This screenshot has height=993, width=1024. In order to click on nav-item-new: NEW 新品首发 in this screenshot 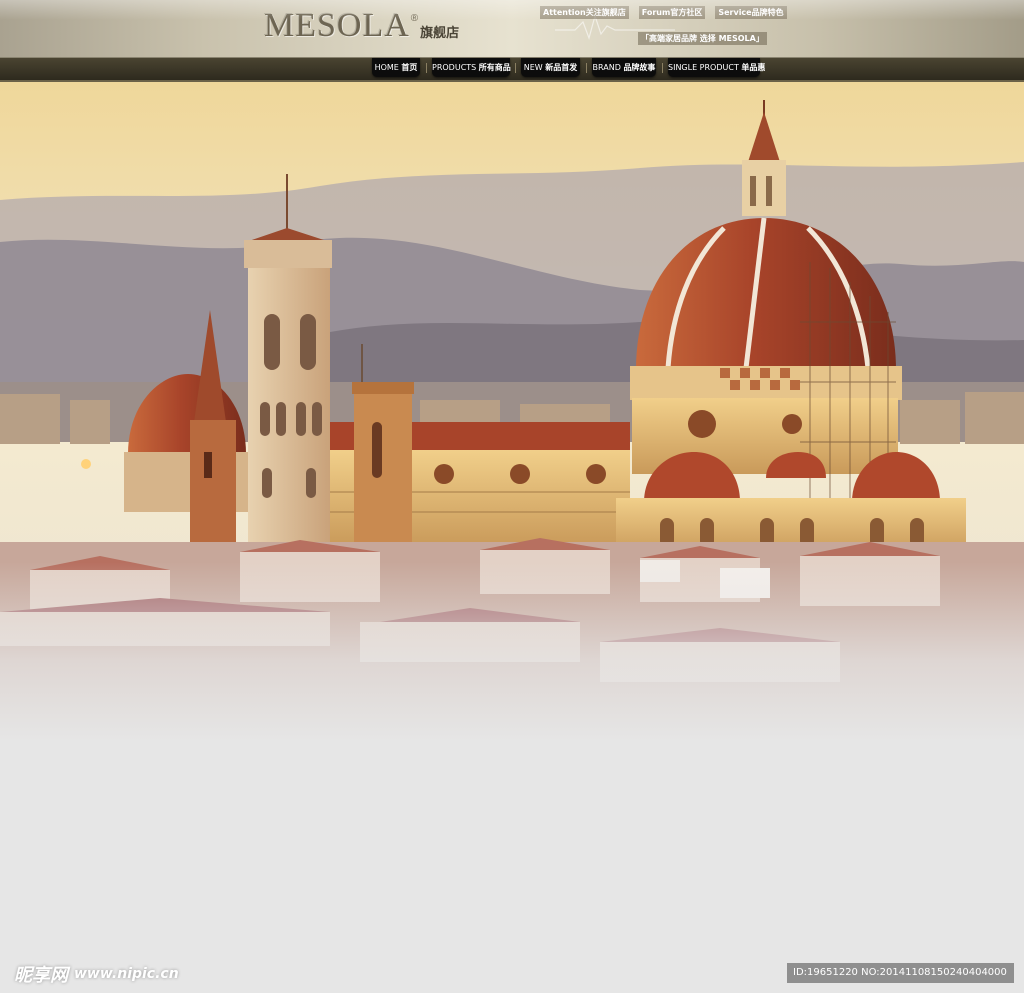, I will do `click(550, 67)`.